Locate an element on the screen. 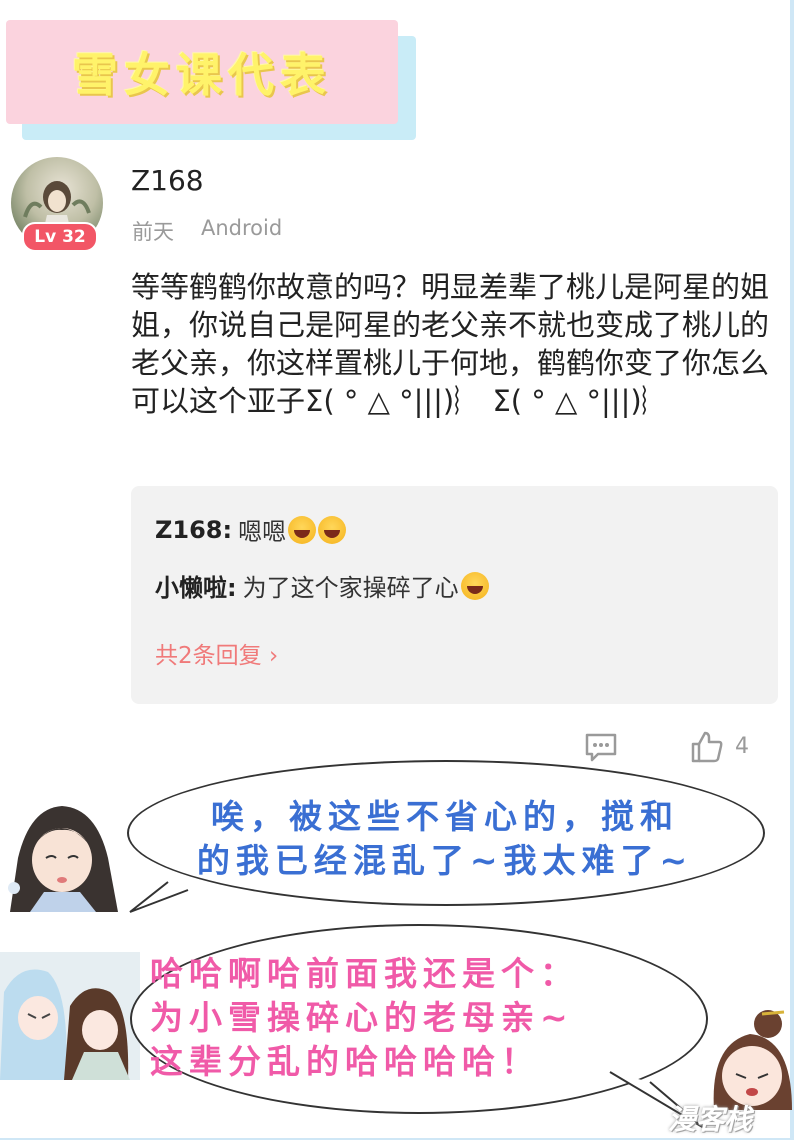 This screenshot has height=1142, width=800. character-illustration-right is located at coordinates (750, 1057).